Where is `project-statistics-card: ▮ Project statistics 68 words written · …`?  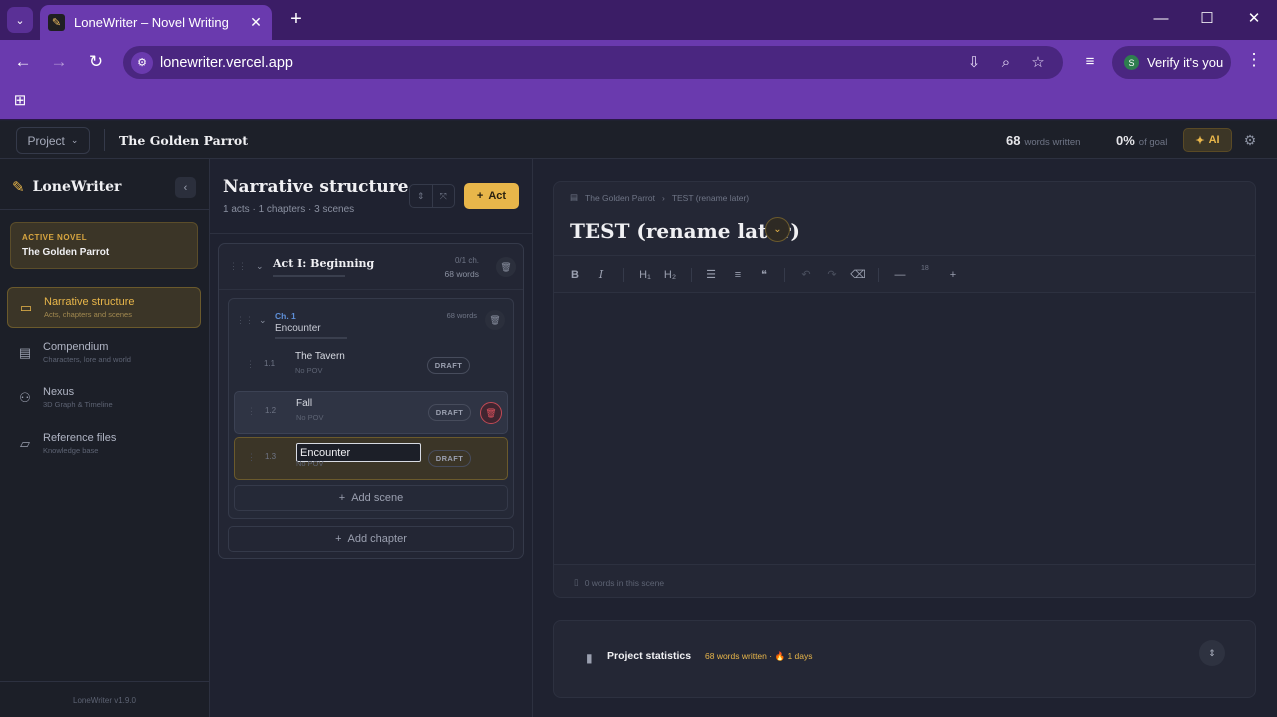
project-statistics-card: ▮ Project statistics 68 words written · … is located at coordinates (904, 659).